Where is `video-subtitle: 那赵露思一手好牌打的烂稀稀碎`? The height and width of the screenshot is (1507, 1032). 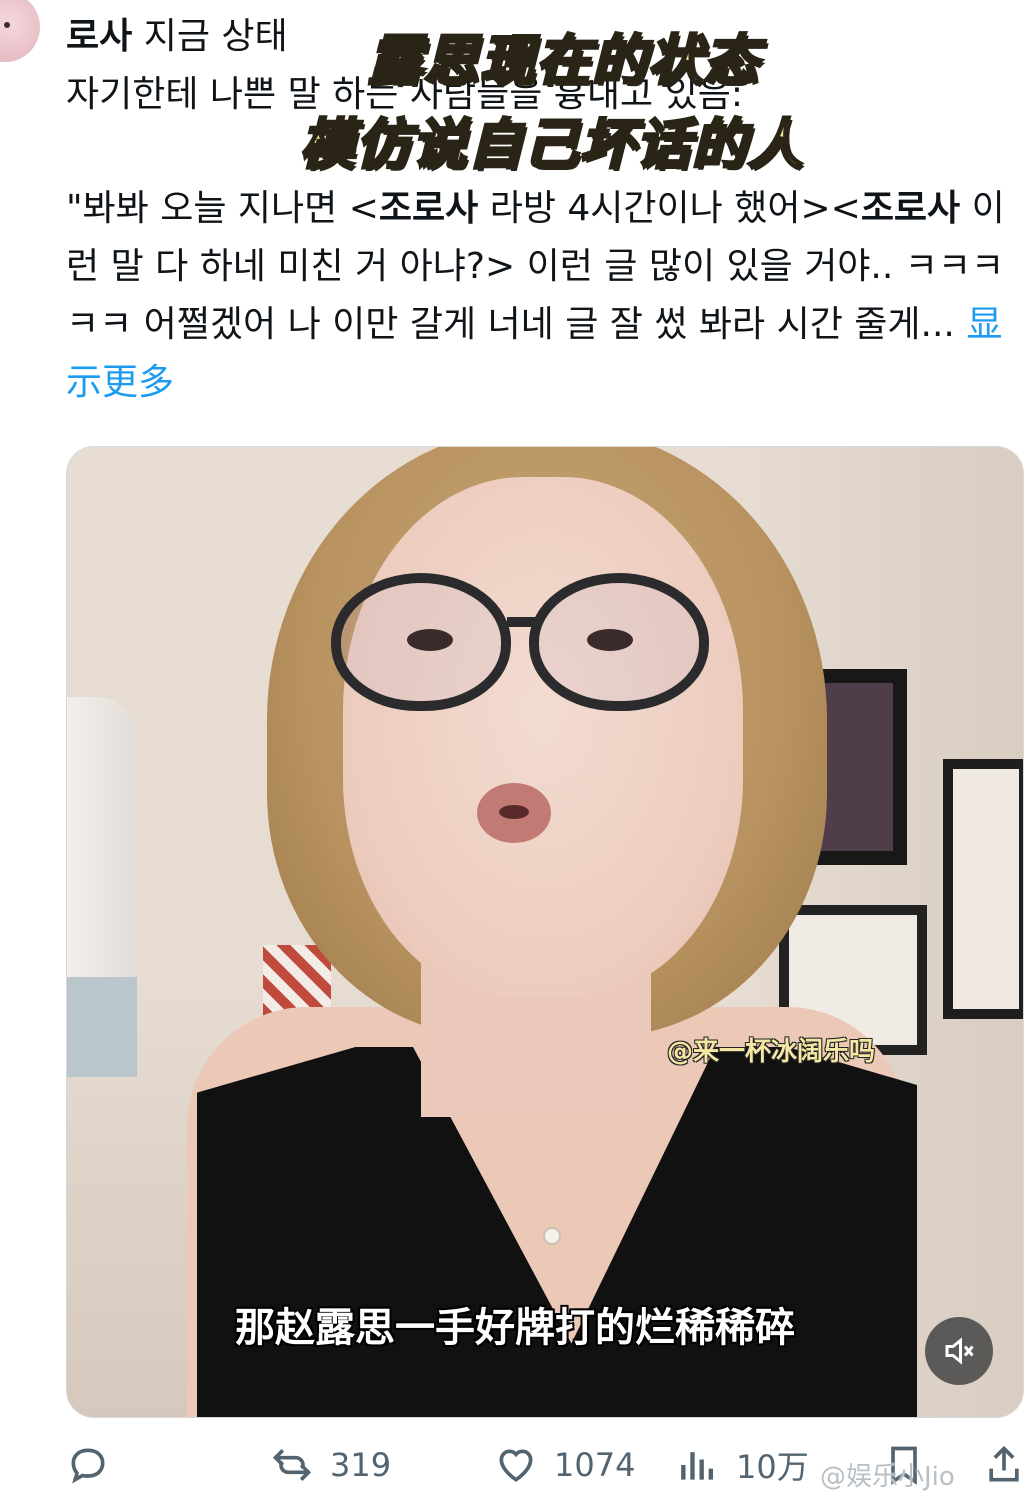
video-subtitle: 那赵露思一手好牌打的烂稀稀碎 is located at coordinates (515, 1328).